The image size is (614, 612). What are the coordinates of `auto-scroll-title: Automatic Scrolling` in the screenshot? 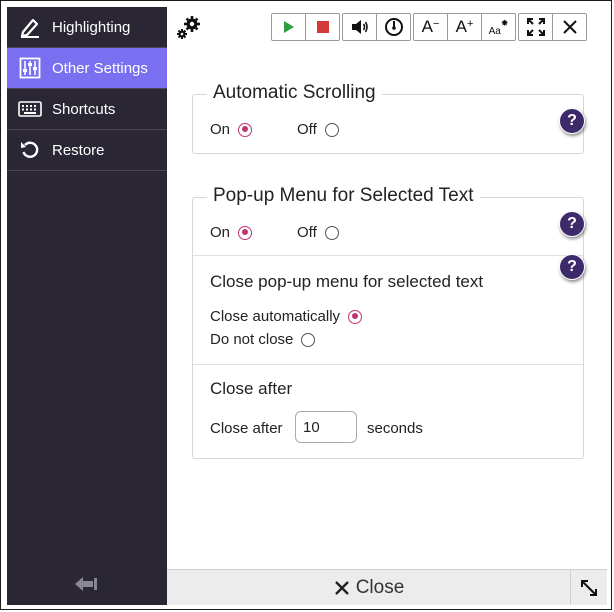 It's located at (294, 93).